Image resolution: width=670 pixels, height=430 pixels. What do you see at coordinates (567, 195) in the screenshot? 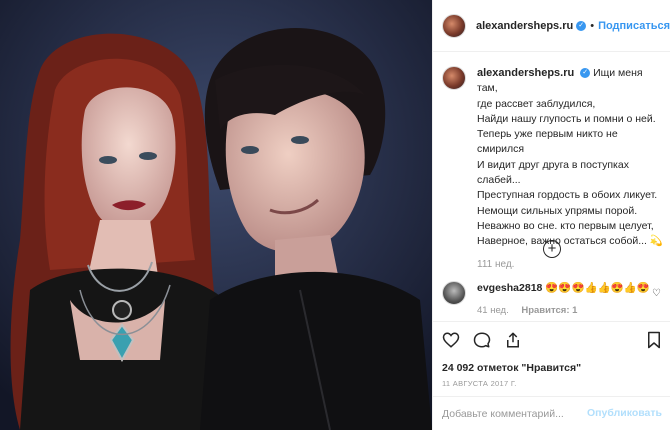
I see `caption-line: Преступная гордость в обоих ликует.` at bounding box center [567, 195].